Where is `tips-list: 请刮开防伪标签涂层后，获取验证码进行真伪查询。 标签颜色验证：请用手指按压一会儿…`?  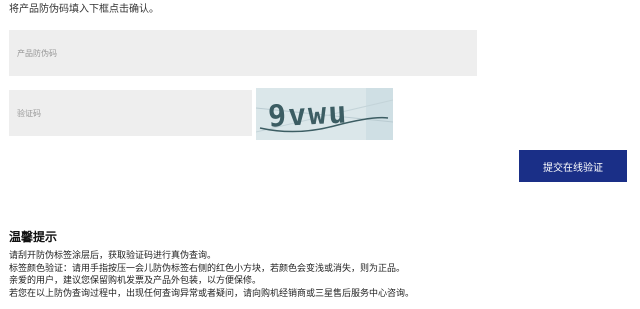
tips-list: 请刮开防伪标签涂层后，获取验证码进行真伪查询。 标签颜色验证：请用手指按压一会儿… is located at coordinates (211, 275).